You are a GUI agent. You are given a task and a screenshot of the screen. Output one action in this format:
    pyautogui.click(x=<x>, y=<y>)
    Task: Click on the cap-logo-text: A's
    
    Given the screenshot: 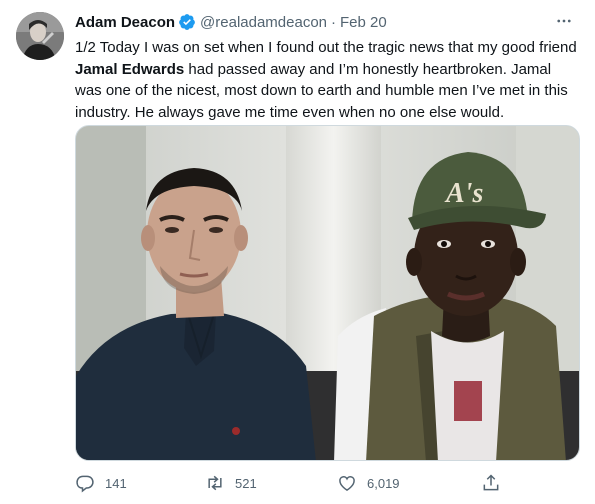 What is the action you would take?
    pyautogui.click(x=463, y=193)
    